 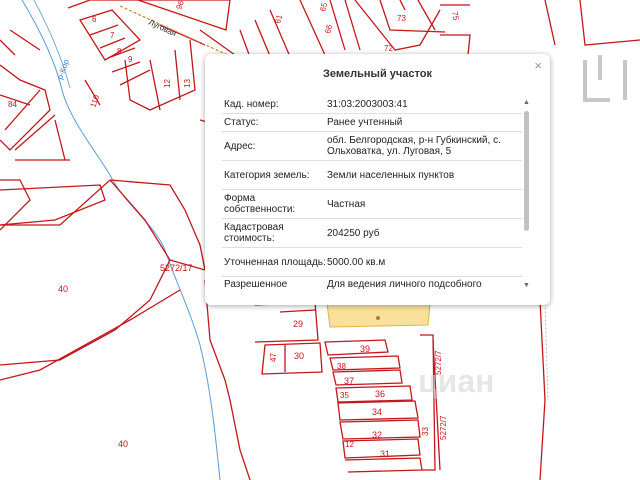 What do you see at coordinates (112, 35) in the screenshot?
I see `parcel-label-7: 7` at bounding box center [112, 35].